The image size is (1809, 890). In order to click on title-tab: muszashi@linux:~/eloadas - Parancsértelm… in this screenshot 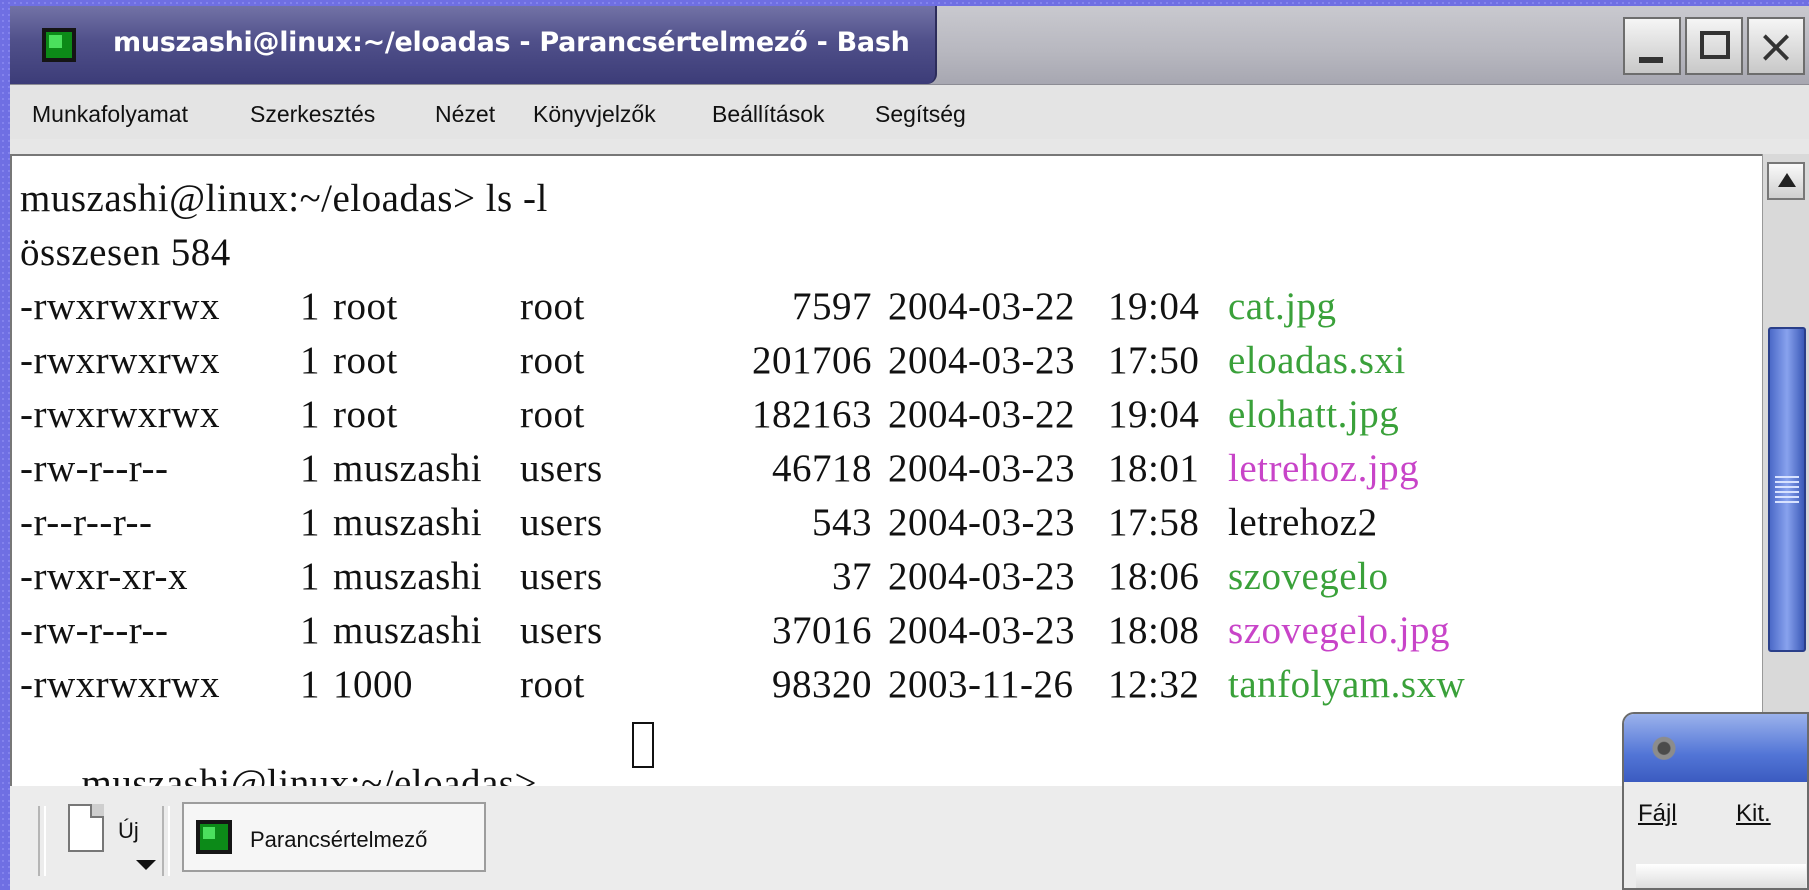, I will do `click(473, 45)`.